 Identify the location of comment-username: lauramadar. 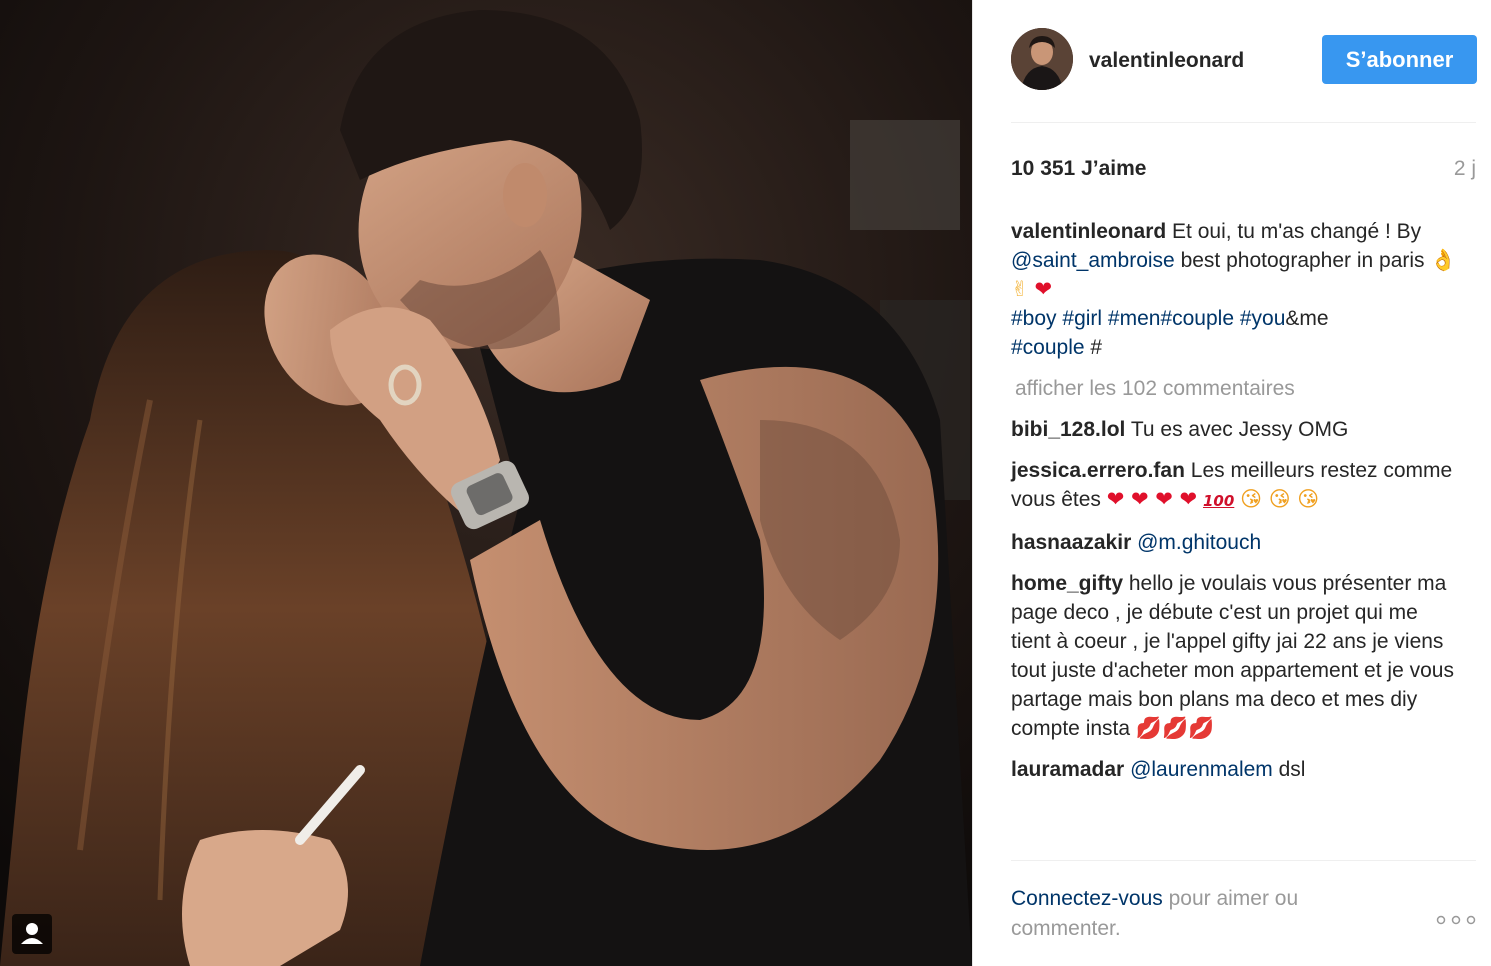
(1067, 769).